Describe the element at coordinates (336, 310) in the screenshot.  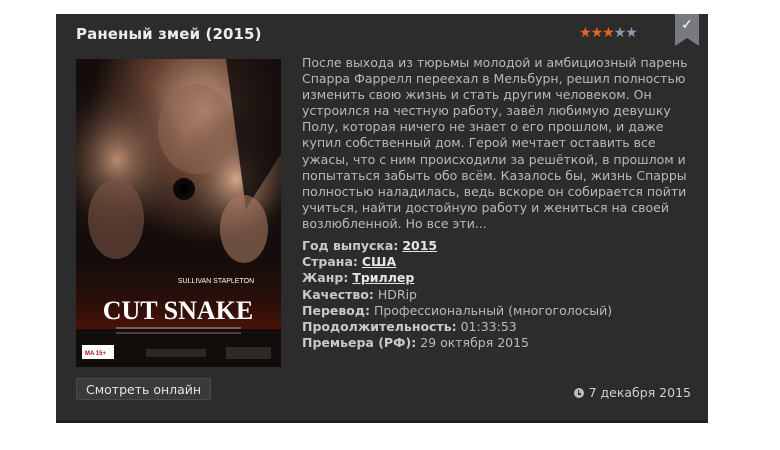
I see `detail-label: Перевод:` at that location.